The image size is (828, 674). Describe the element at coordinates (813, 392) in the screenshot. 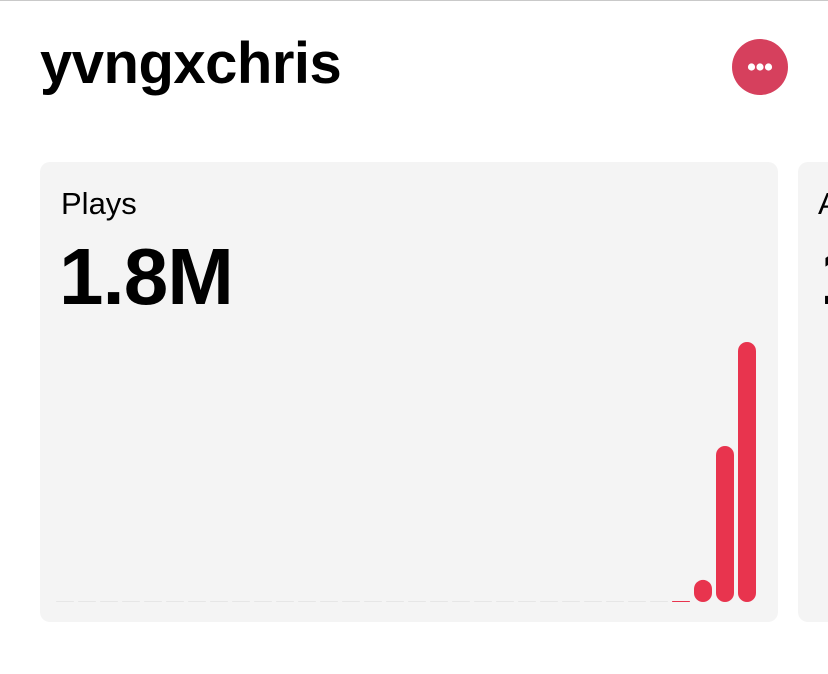

I see `next-stat-card: A 1` at that location.